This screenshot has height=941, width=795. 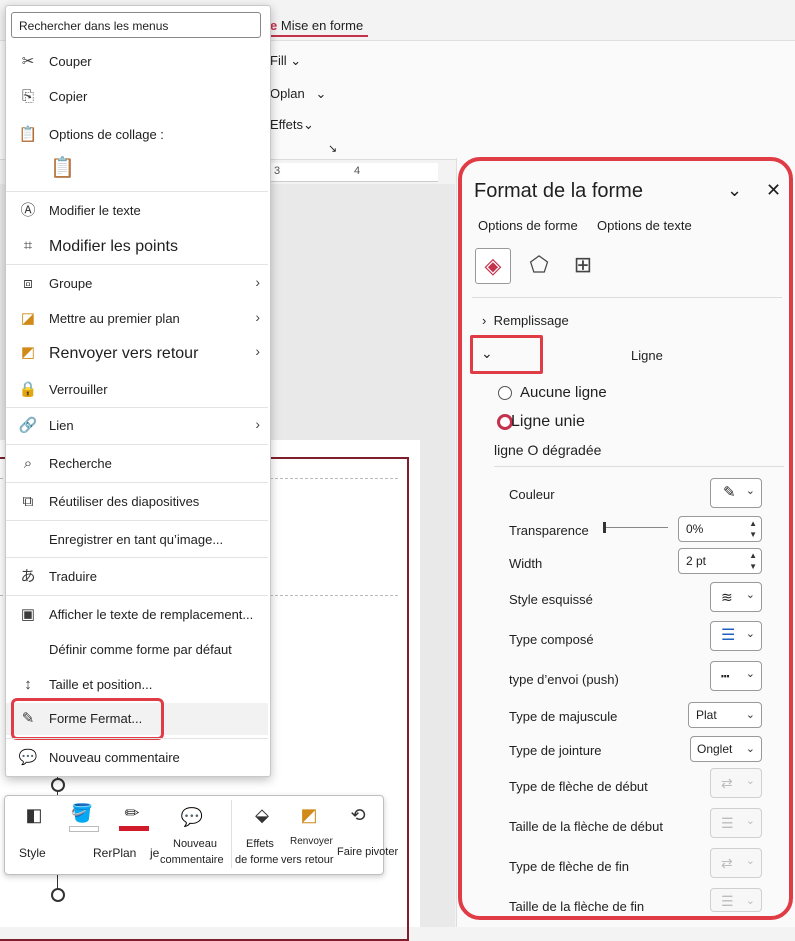 I want to click on size-position-icon: ↕, so click(x=28, y=684).